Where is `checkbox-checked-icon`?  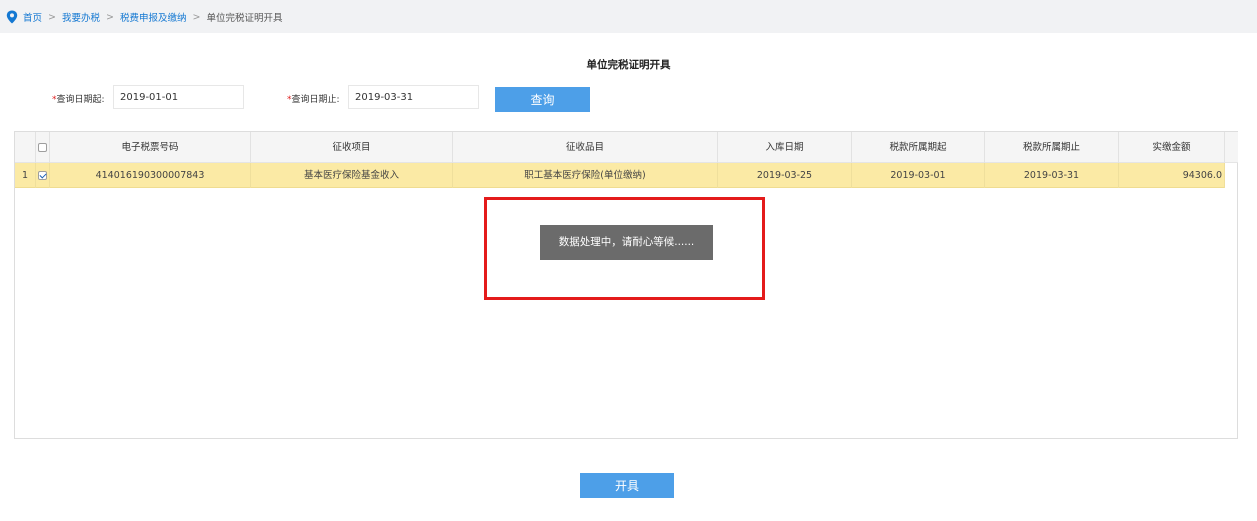 checkbox-checked-icon is located at coordinates (42, 175).